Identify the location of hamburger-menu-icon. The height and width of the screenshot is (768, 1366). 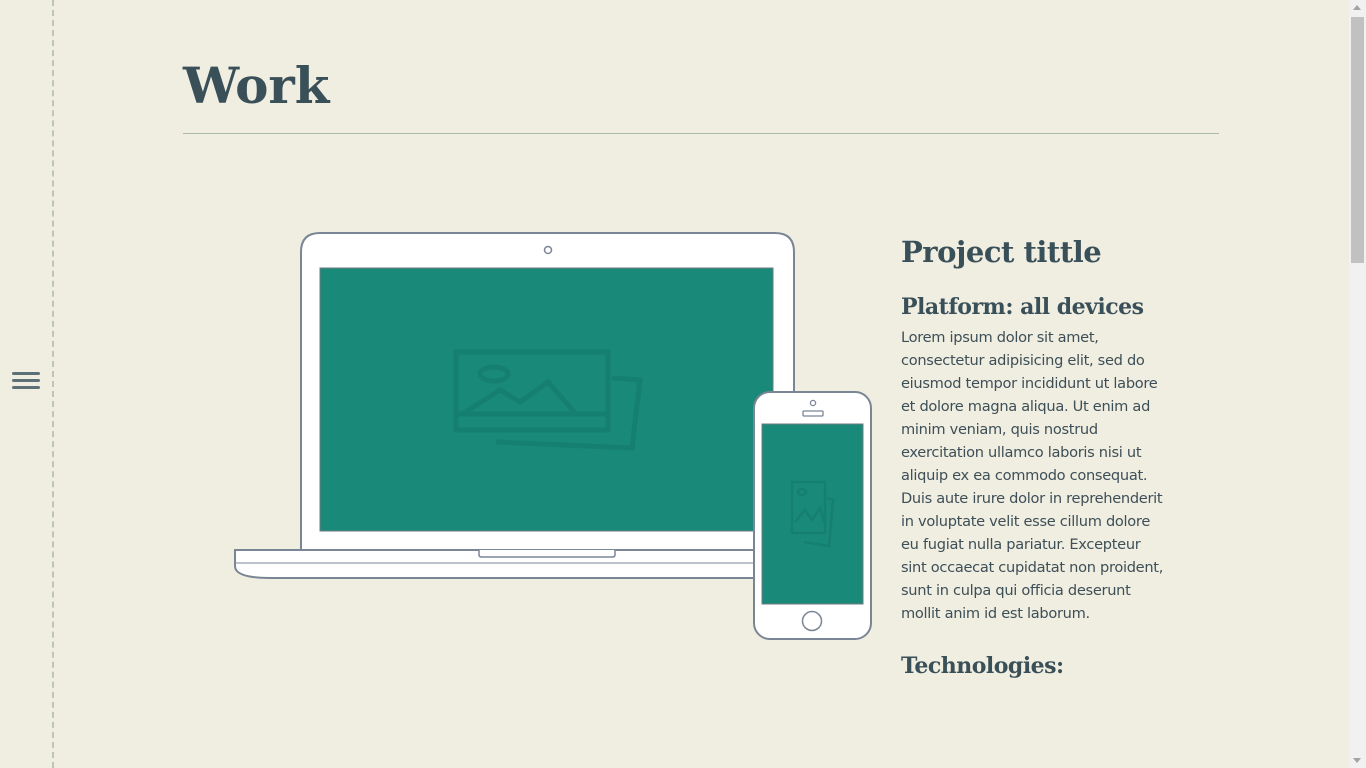
(26, 381).